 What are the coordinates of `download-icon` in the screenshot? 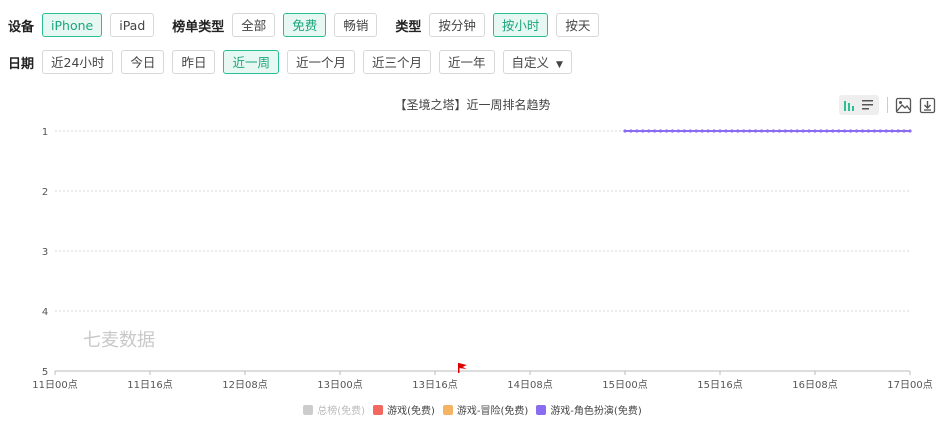 It's located at (927, 105).